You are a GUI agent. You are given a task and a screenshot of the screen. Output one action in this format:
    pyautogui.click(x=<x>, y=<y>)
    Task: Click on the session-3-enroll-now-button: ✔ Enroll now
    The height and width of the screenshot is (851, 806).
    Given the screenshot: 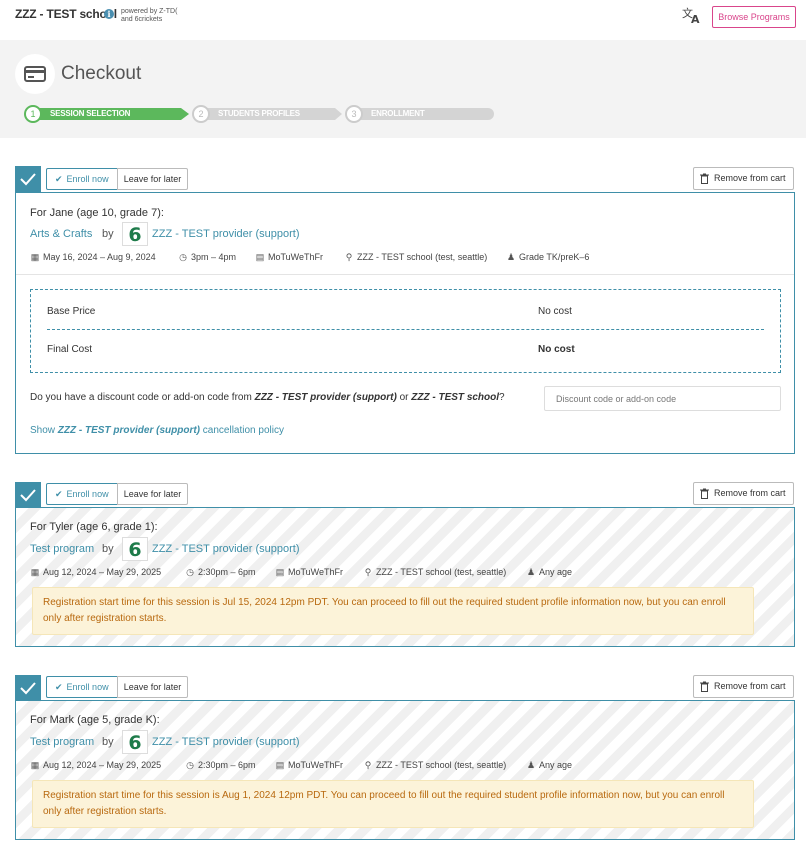 What is the action you would take?
    pyautogui.click(x=82, y=687)
    